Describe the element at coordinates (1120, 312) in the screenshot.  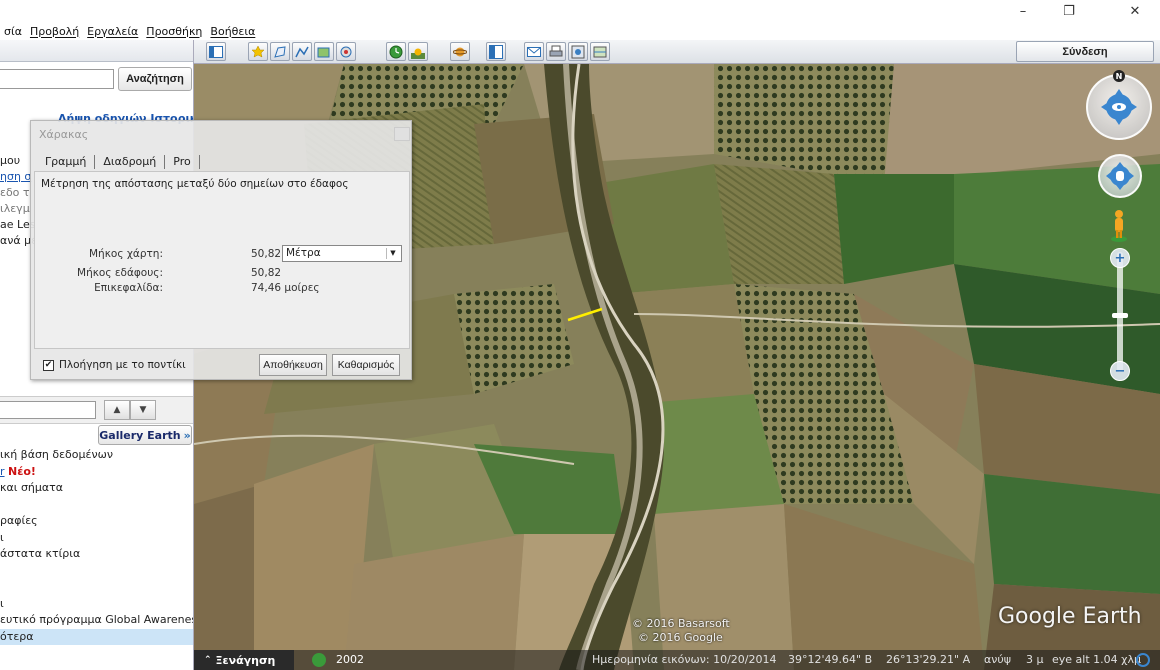
I see `zoom-slider-track` at that location.